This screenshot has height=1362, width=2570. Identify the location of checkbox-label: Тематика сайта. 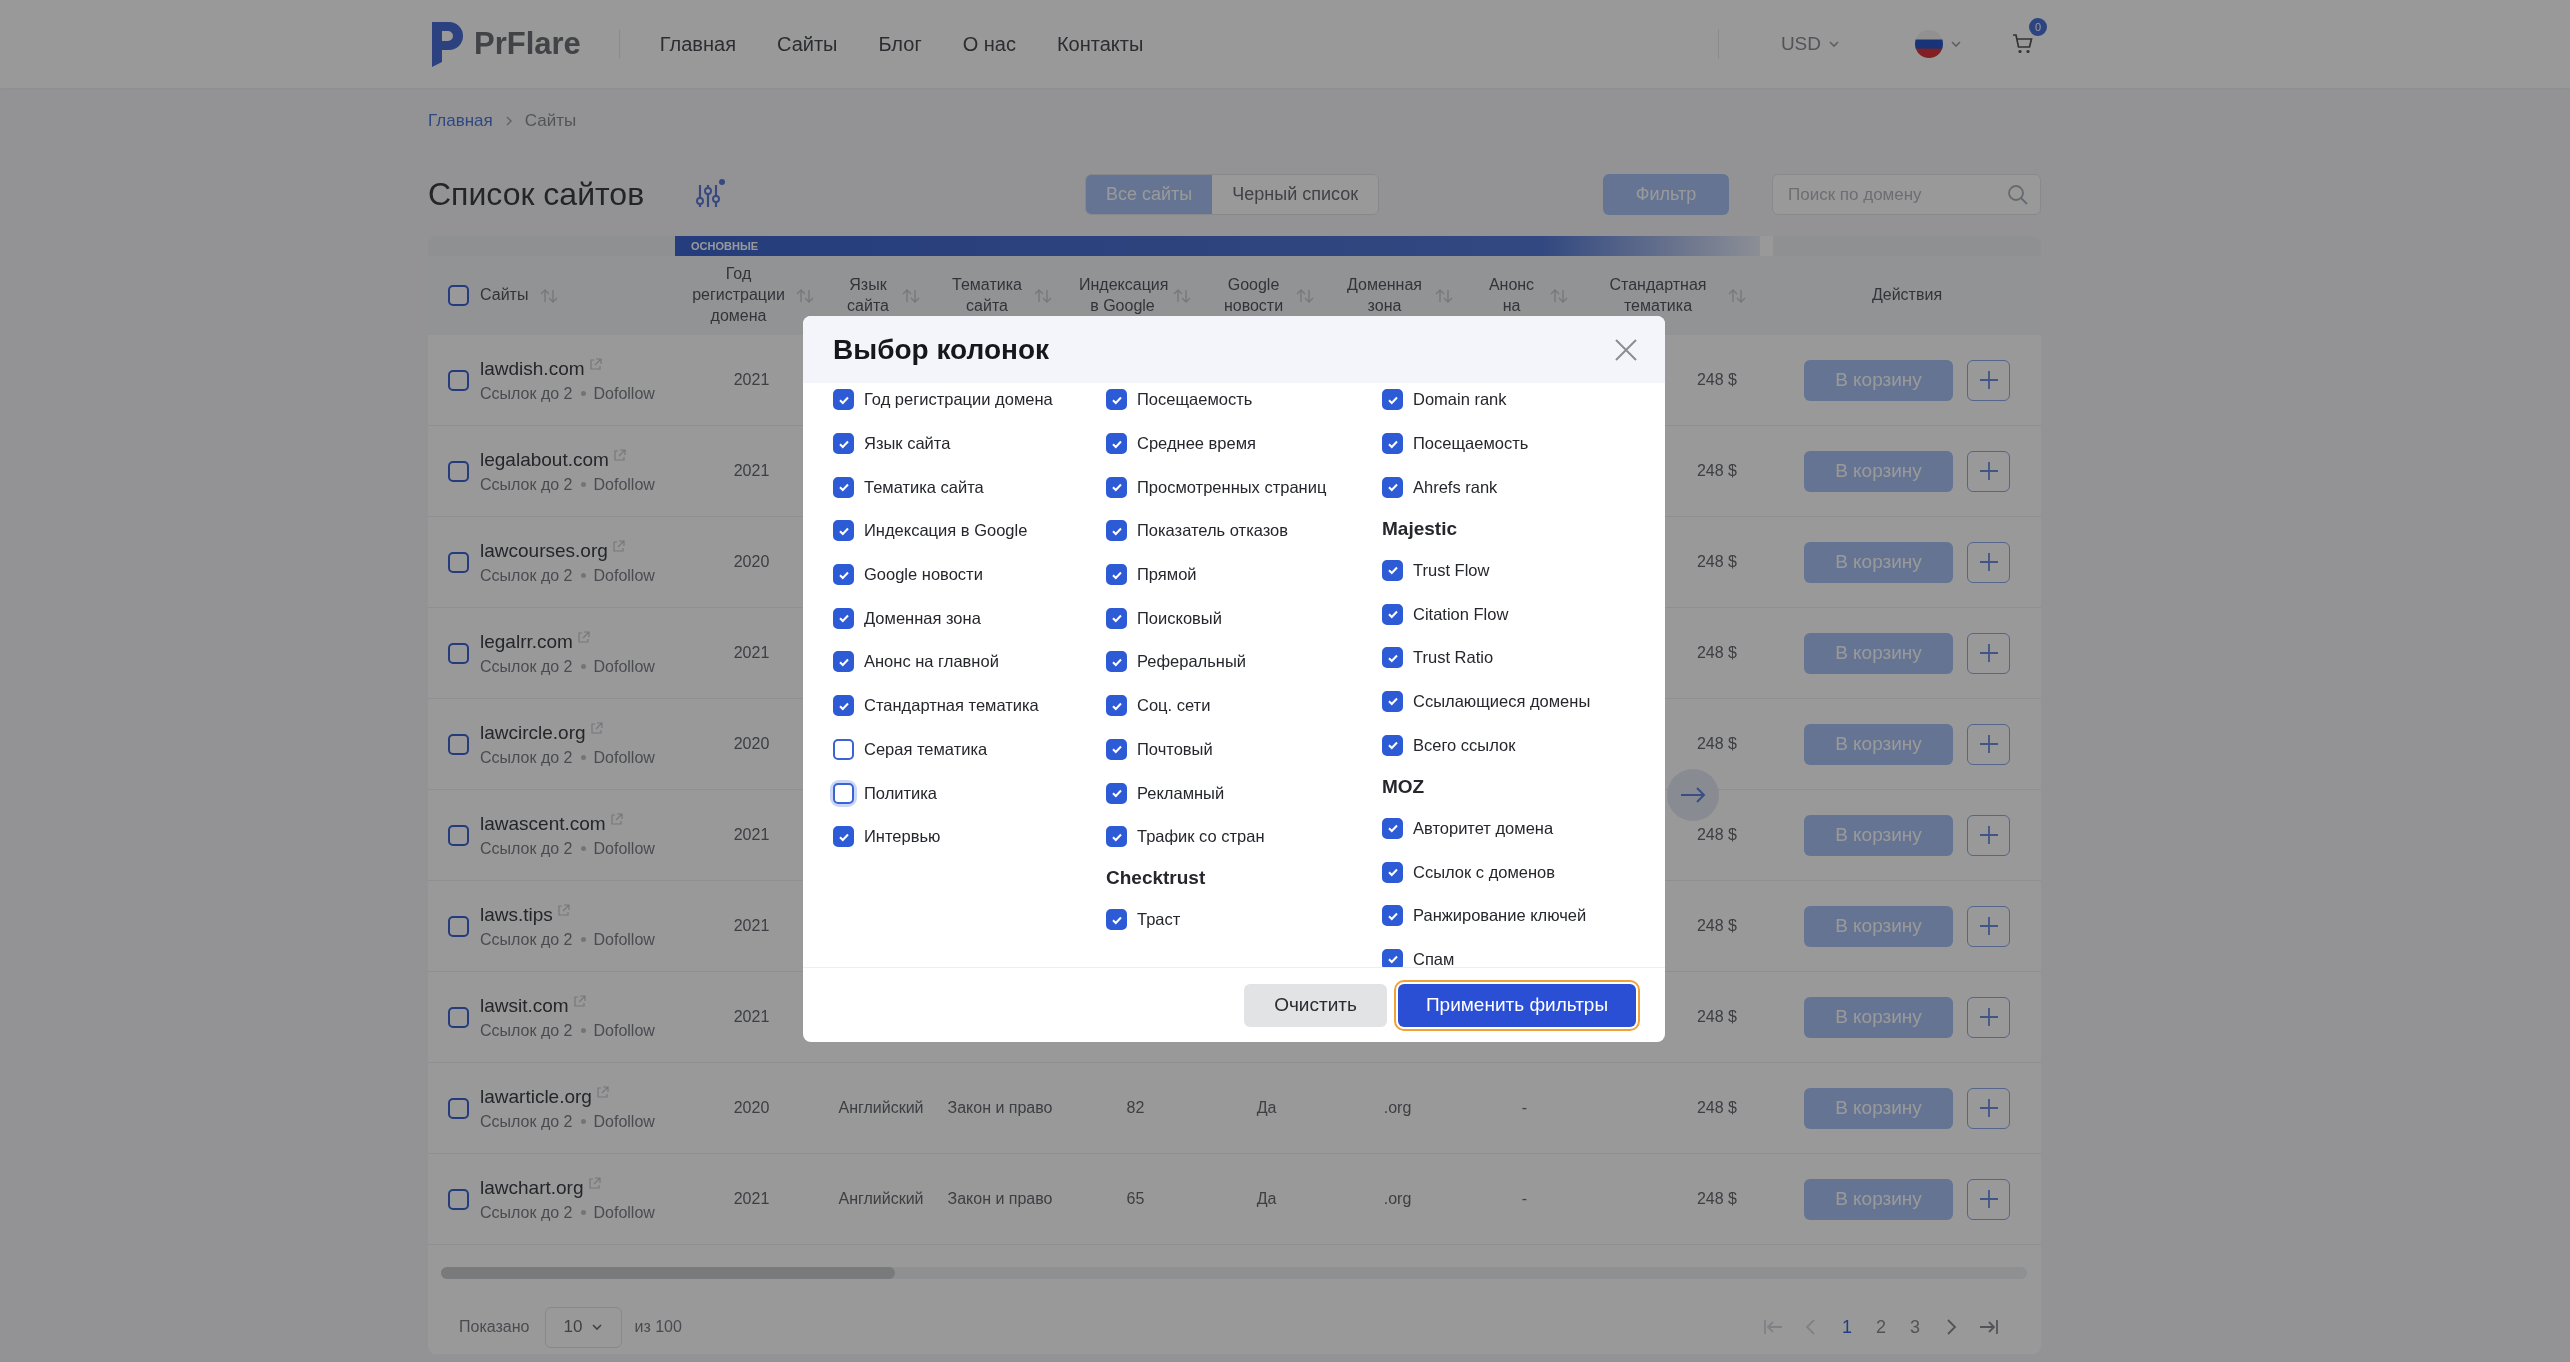
(924, 487).